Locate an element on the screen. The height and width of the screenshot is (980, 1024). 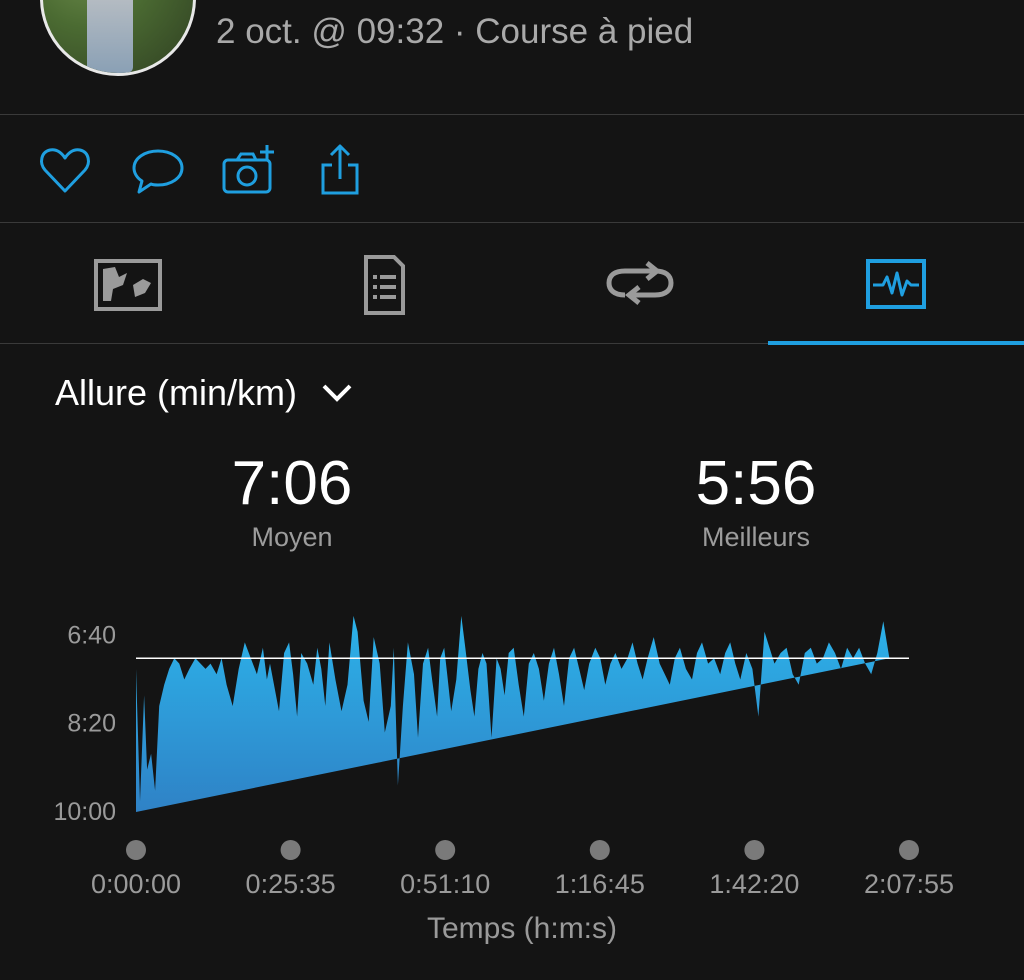
x-tick-label: 0:00:00 is located at coordinates (136, 884).